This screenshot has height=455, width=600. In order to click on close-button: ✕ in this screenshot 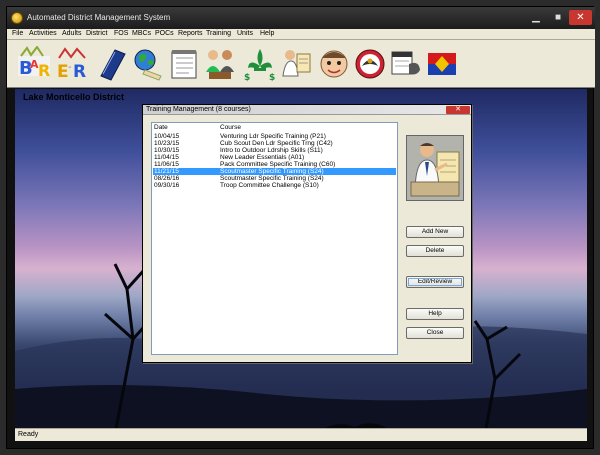, I will do `click(580, 17)`.